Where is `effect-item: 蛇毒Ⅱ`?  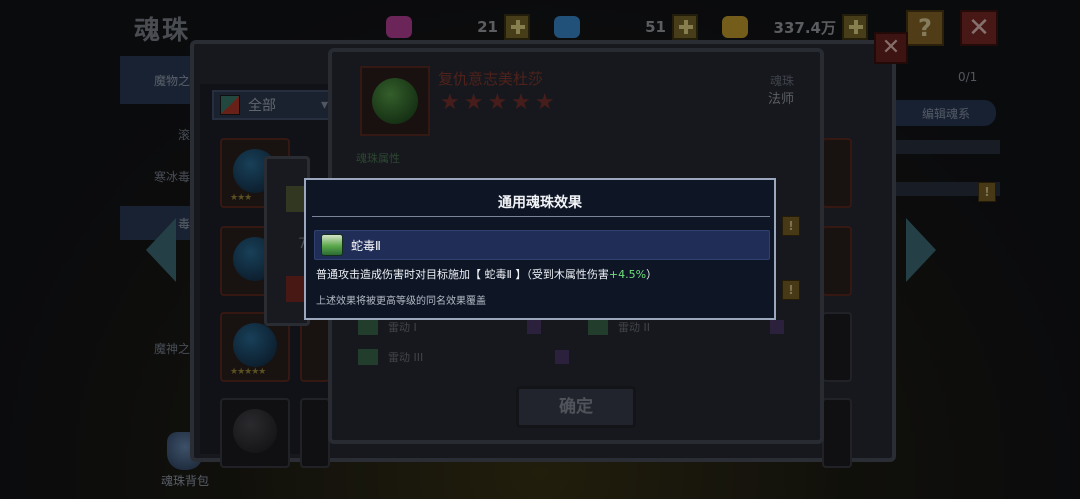 effect-item: 蛇毒Ⅱ is located at coordinates (542, 245).